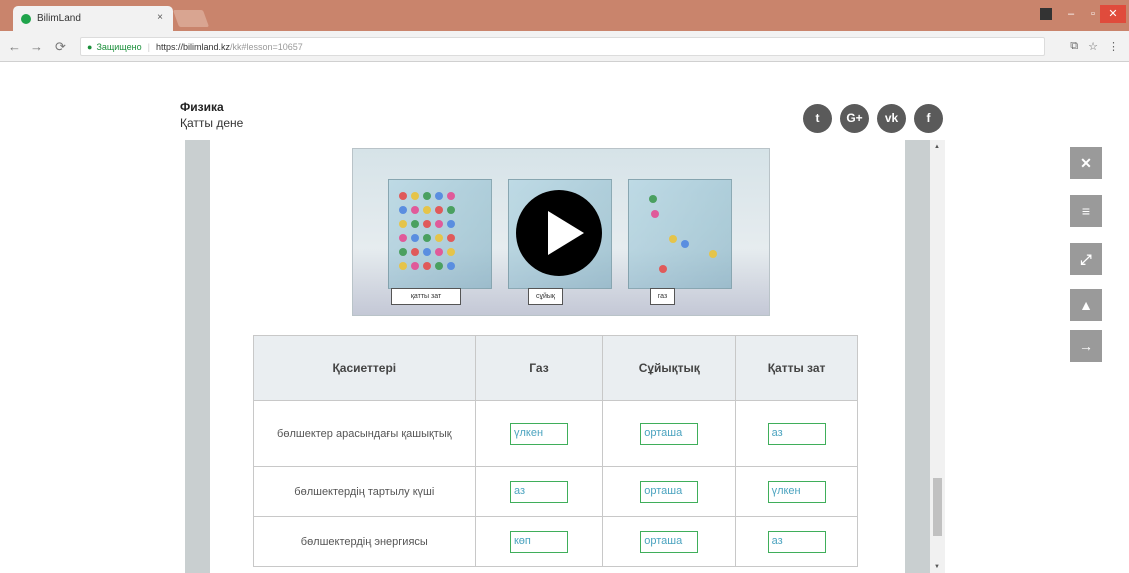  What do you see at coordinates (539, 368) in the screenshot?
I see `header-gas: Газ` at bounding box center [539, 368].